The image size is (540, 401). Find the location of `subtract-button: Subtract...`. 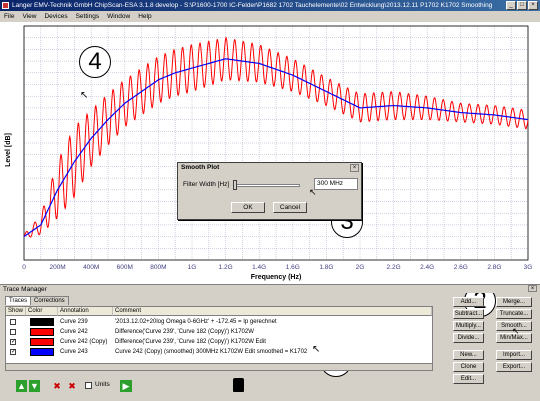

subtract-button: Subtract... is located at coordinates (468, 314).